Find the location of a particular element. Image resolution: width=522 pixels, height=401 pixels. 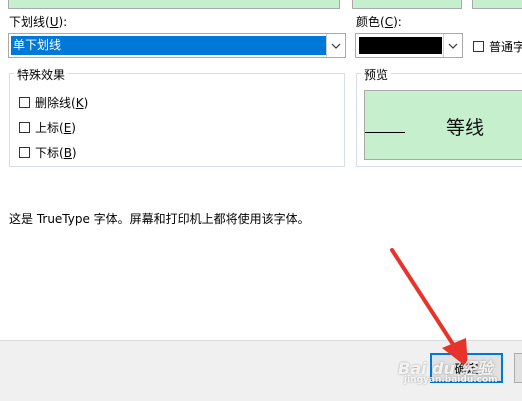

subscript-checkbox: 下标(B) is located at coordinates (48, 152).